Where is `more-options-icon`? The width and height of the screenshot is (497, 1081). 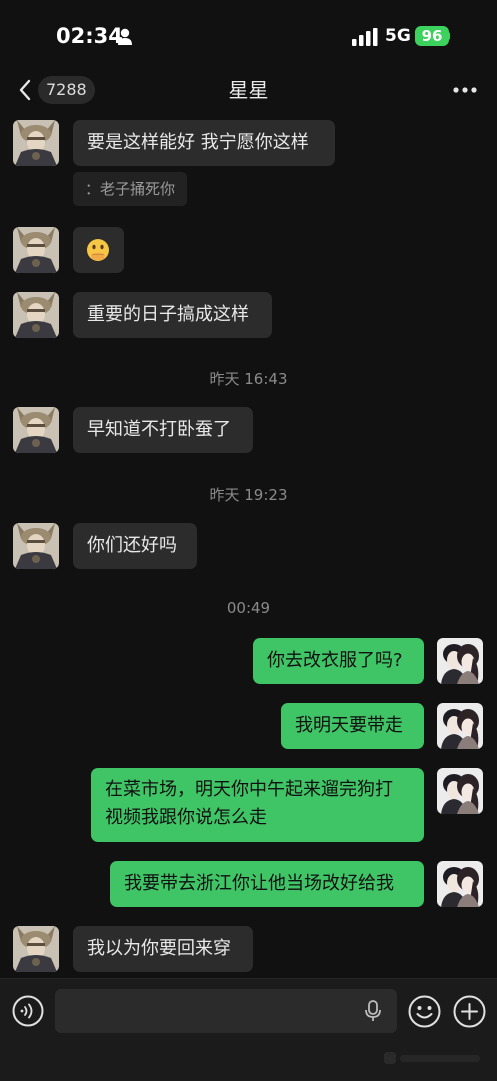 more-options-icon is located at coordinates (465, 90).